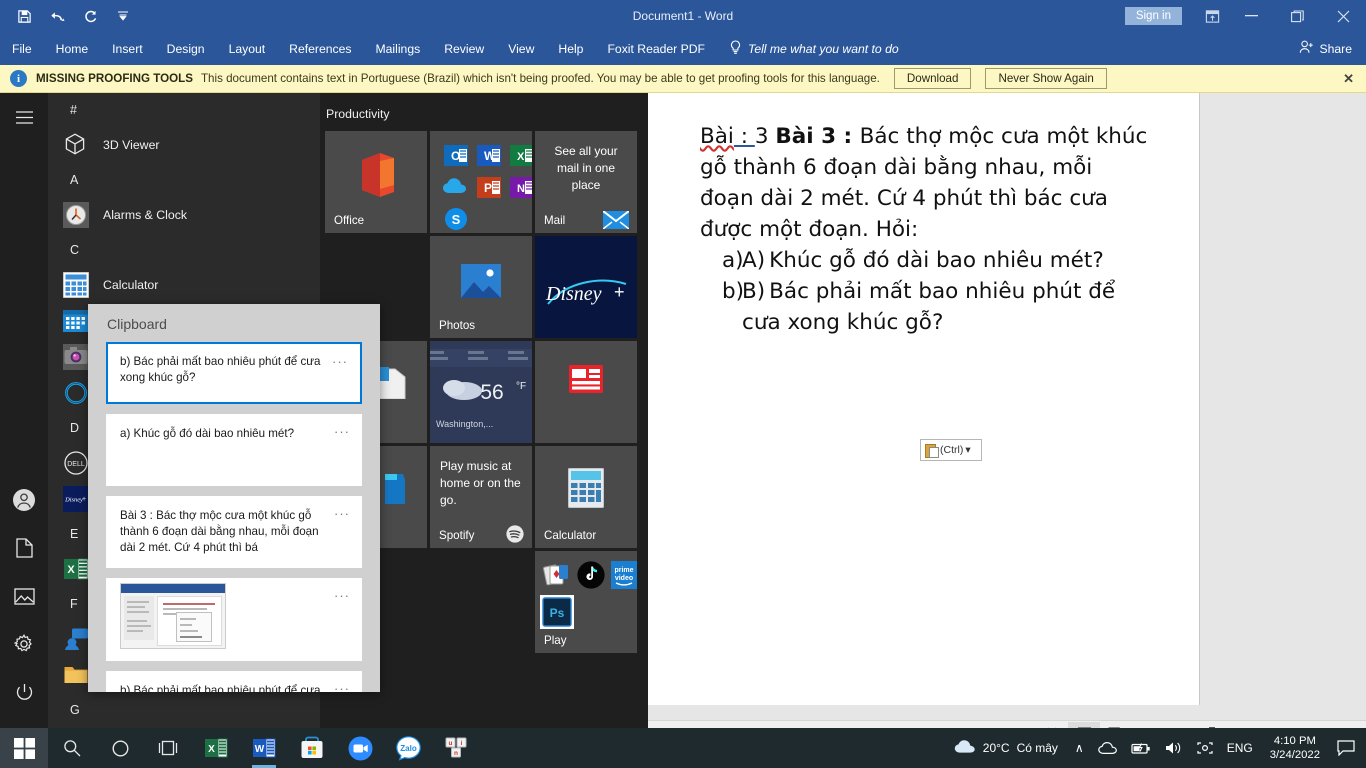 The image size is (1366, 768). What do you see at coordinates (1343, 16) in the screenshot?
I see `close-button` at bounding box center [1343, 16].